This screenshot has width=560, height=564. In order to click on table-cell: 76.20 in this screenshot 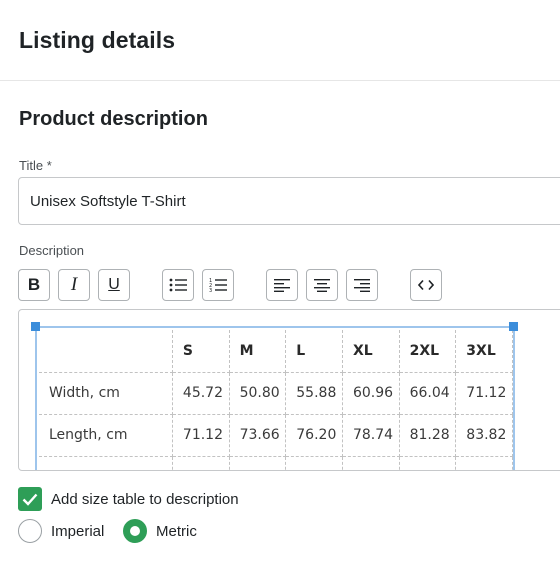, I will do `click(314, 435)`.